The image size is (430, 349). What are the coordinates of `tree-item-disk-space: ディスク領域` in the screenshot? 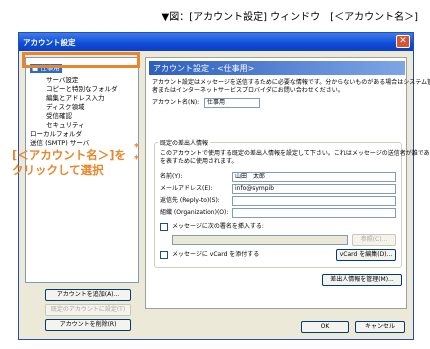 It's located at (65, 107).